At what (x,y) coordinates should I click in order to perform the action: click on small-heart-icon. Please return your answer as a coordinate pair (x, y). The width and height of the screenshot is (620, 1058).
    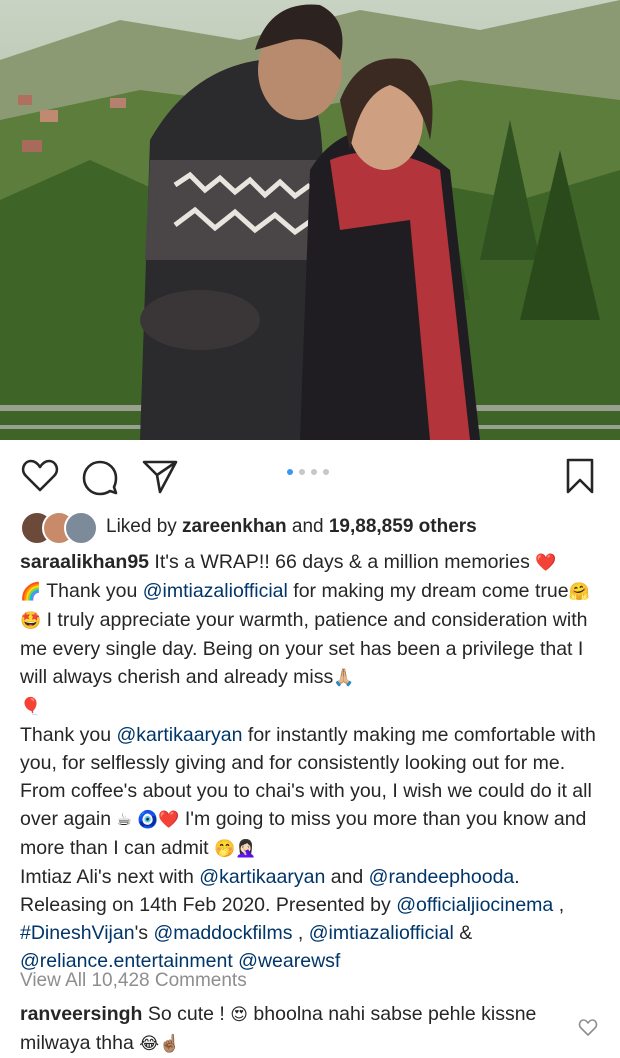
    Looking at the image, I should click on (588, 1028).